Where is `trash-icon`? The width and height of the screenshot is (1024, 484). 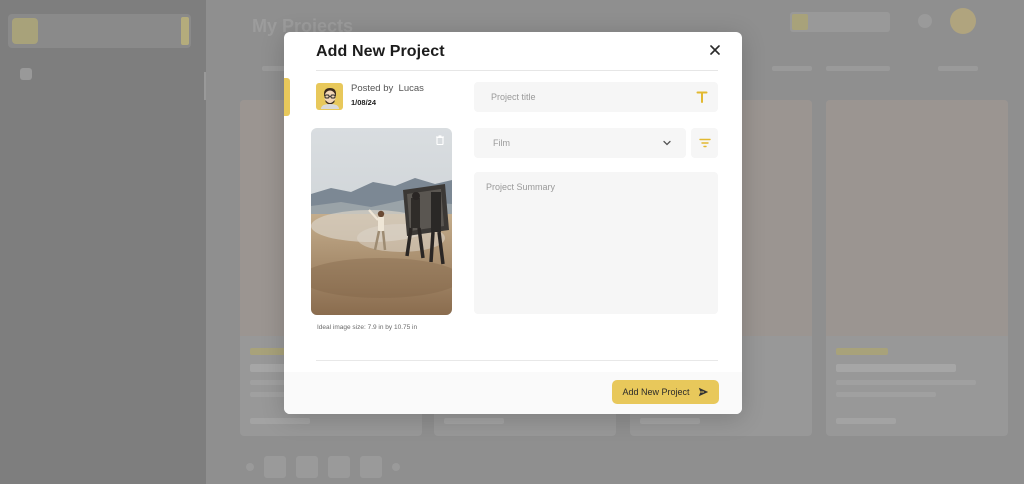
trash-icon is located at coordinates (440, 140).